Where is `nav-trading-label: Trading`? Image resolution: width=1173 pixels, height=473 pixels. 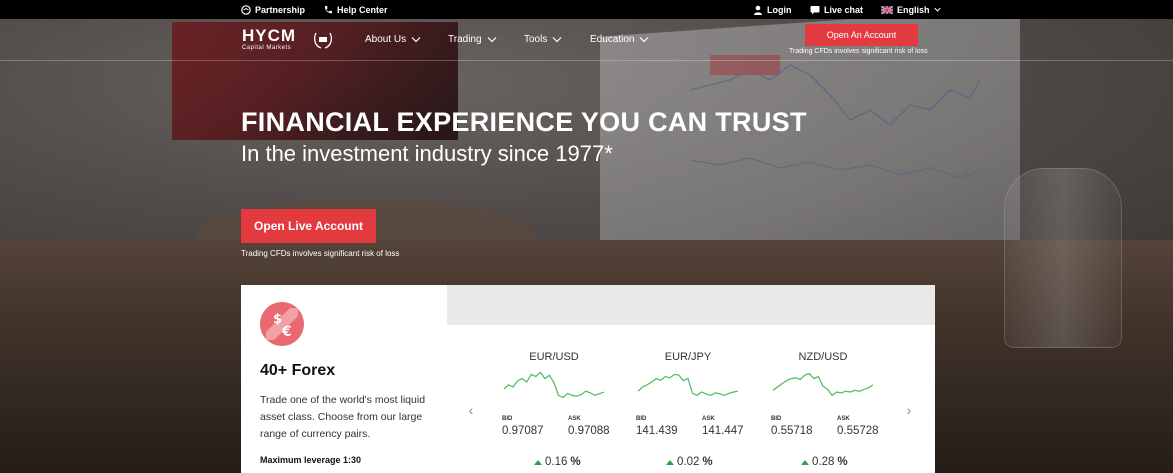 nav-trading-label: Trading is located at coordinates (465, 39).